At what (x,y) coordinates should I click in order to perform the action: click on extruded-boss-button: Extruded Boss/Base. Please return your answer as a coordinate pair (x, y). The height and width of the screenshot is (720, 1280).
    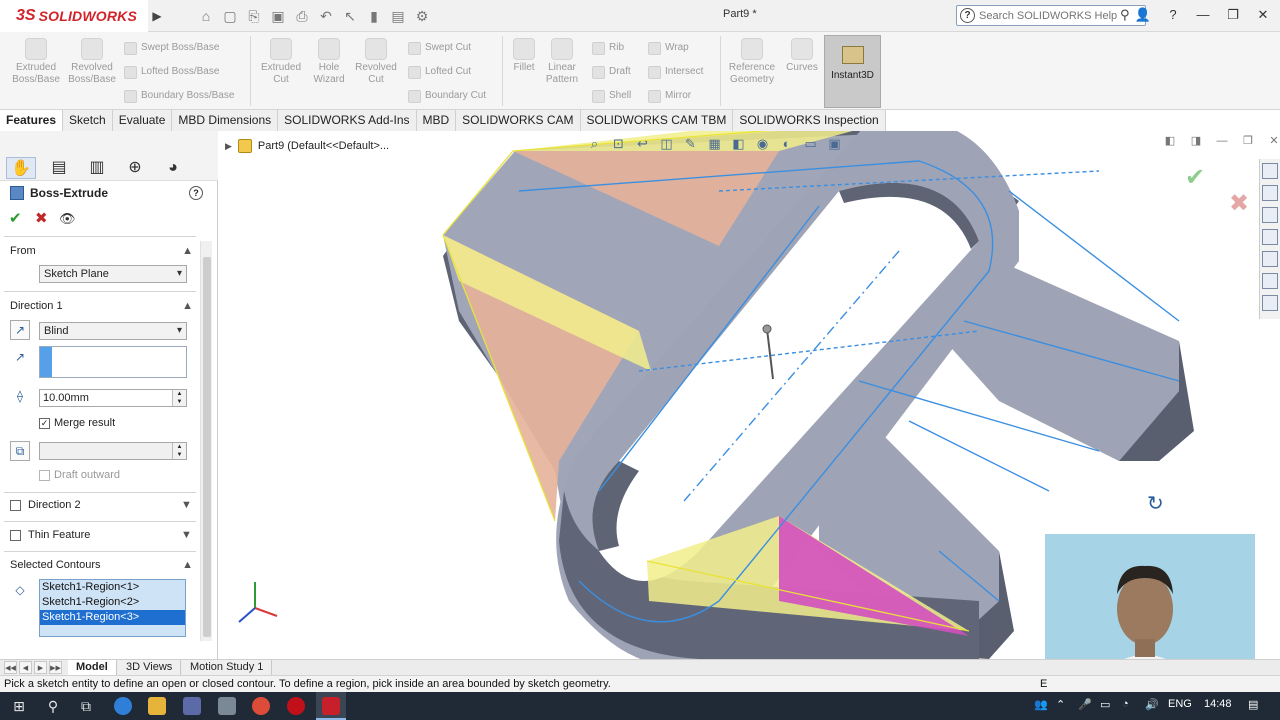
    Looking at the image, I should click on (36, 62).